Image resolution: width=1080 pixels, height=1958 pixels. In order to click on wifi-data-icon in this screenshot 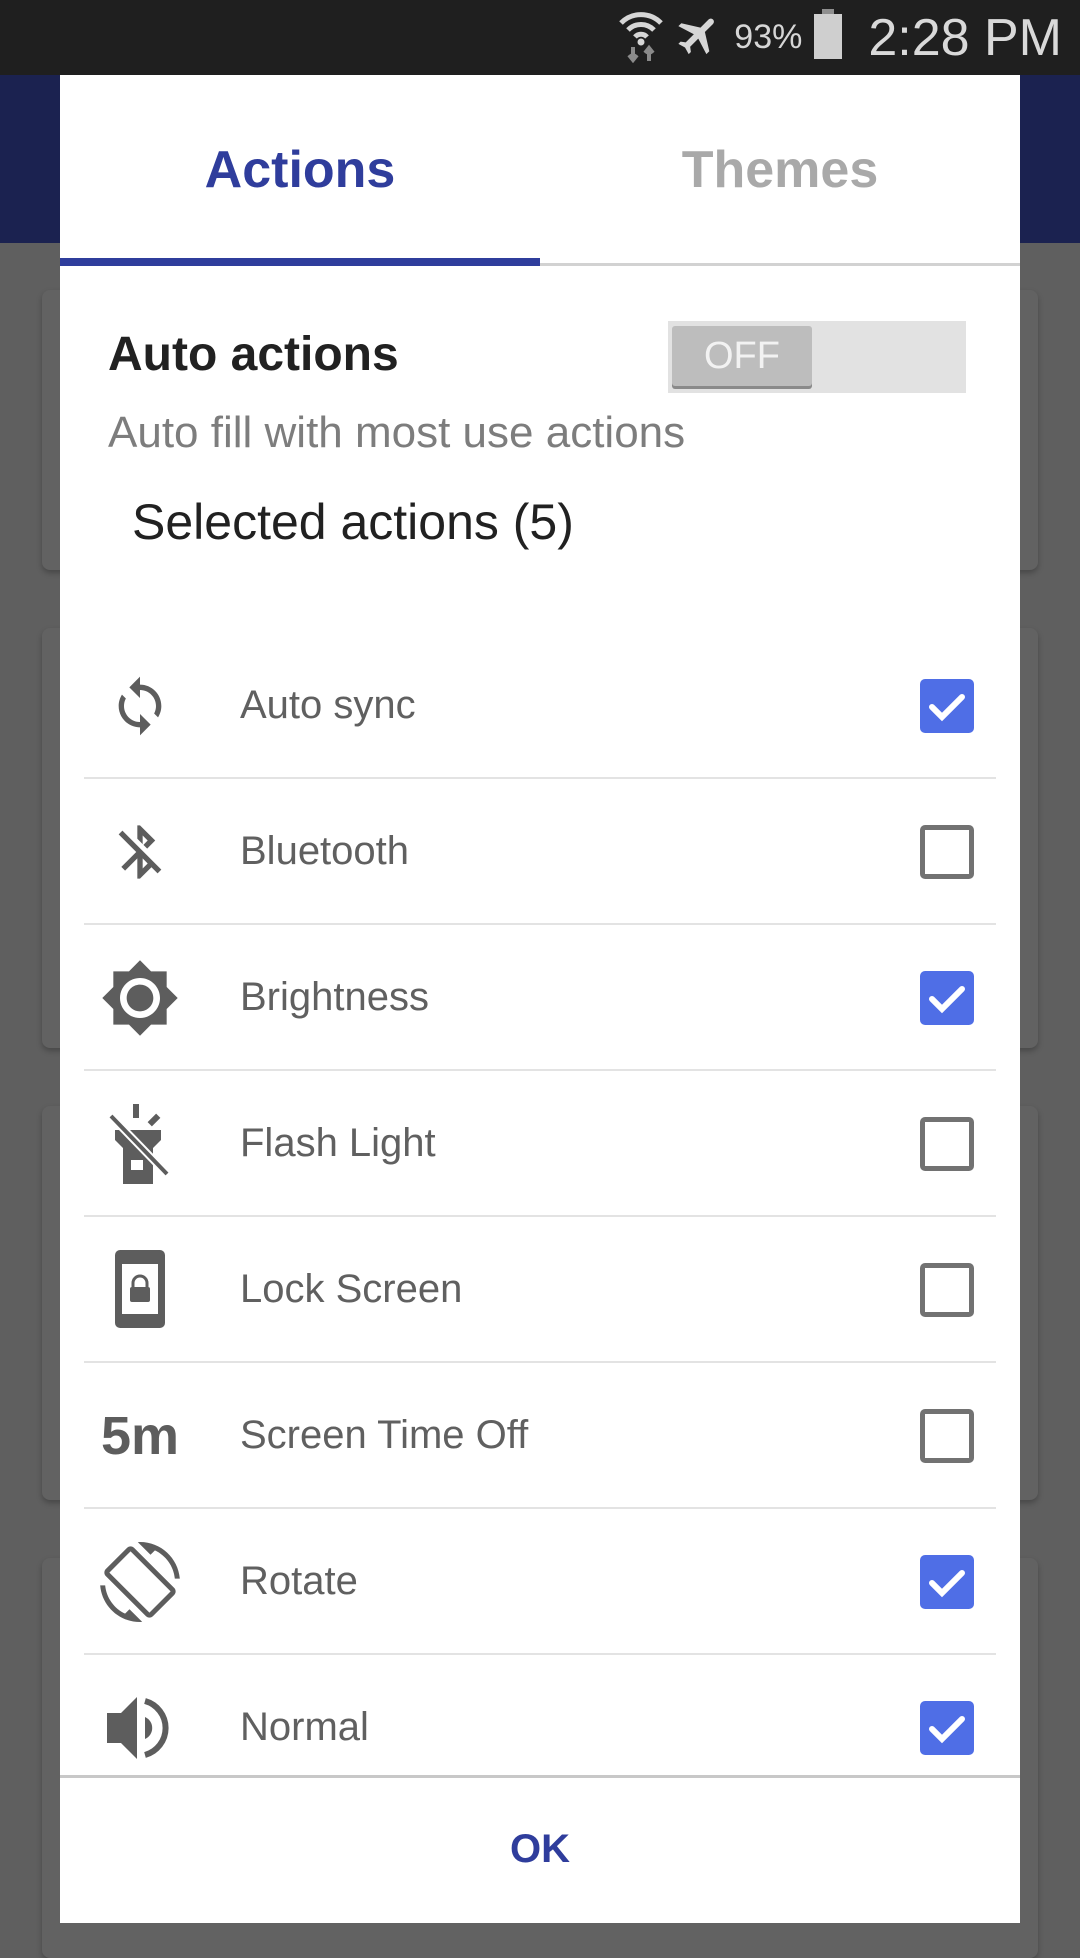, I will do `click(641, 37)`.